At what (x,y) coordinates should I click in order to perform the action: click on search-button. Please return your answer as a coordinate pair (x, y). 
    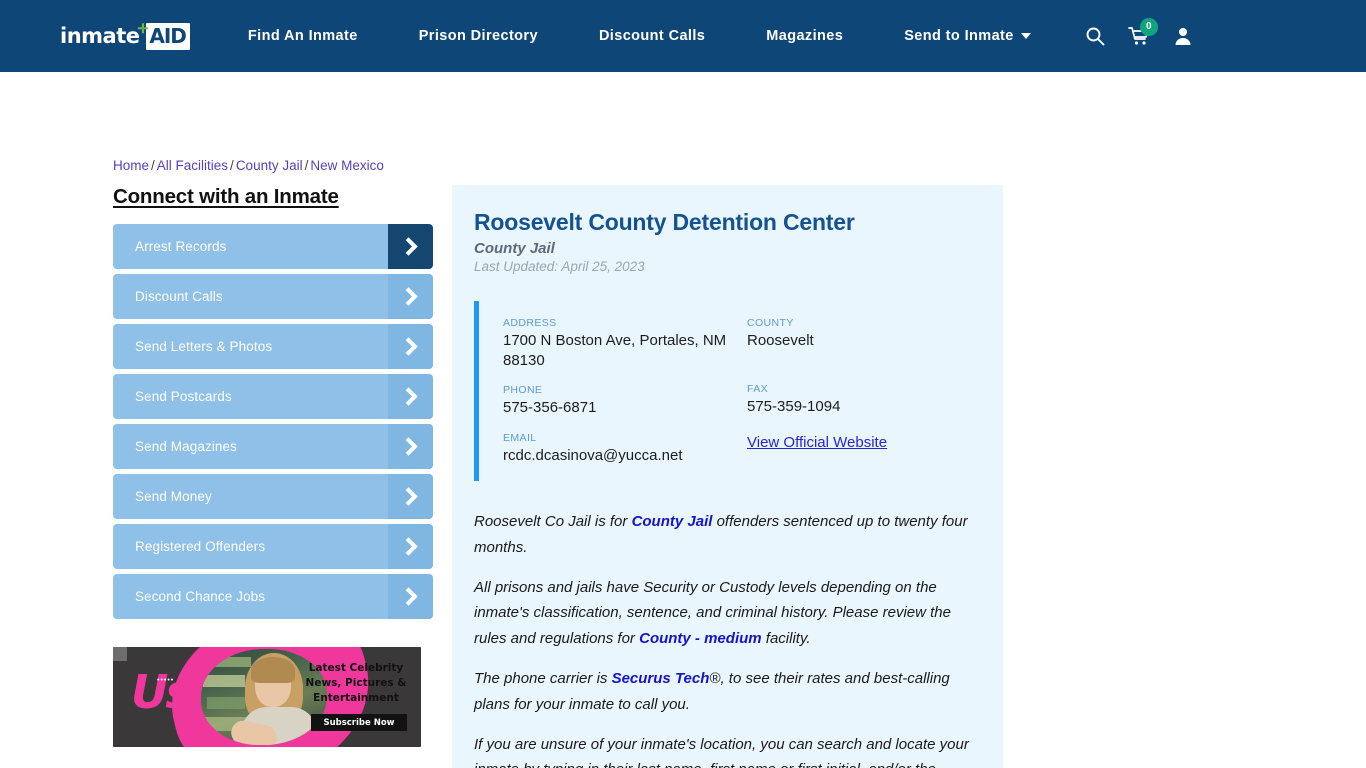
    Looking at the image, I should click on (1095, 36).